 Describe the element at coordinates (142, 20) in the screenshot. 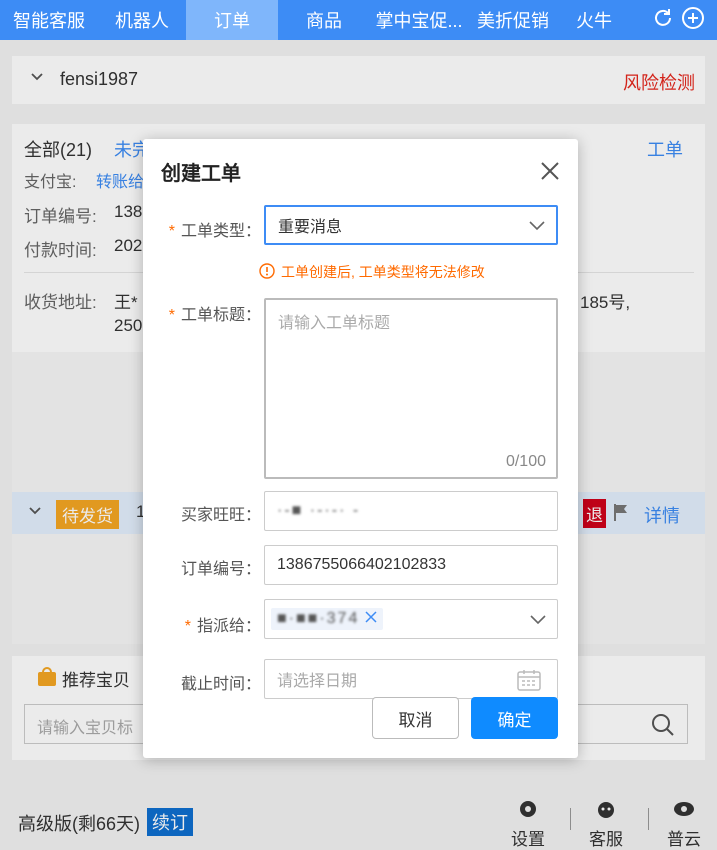

I see `tab-robot: 机器人` at that location.